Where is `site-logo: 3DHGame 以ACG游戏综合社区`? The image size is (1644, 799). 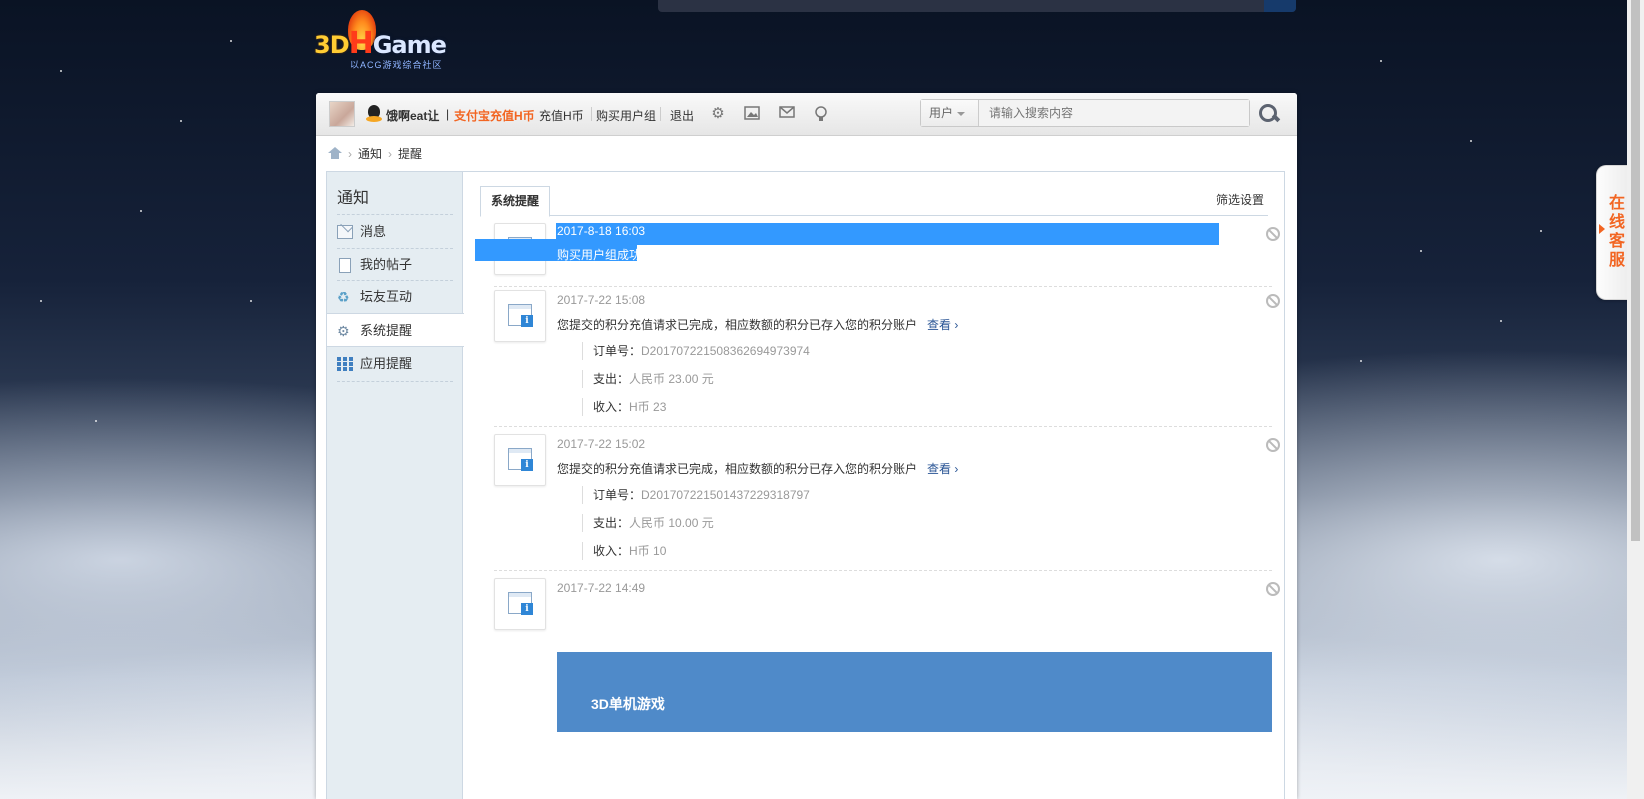 site-logo: 3DHGame 以ACG游戏综合社区 is located at coordinates (384, 39).